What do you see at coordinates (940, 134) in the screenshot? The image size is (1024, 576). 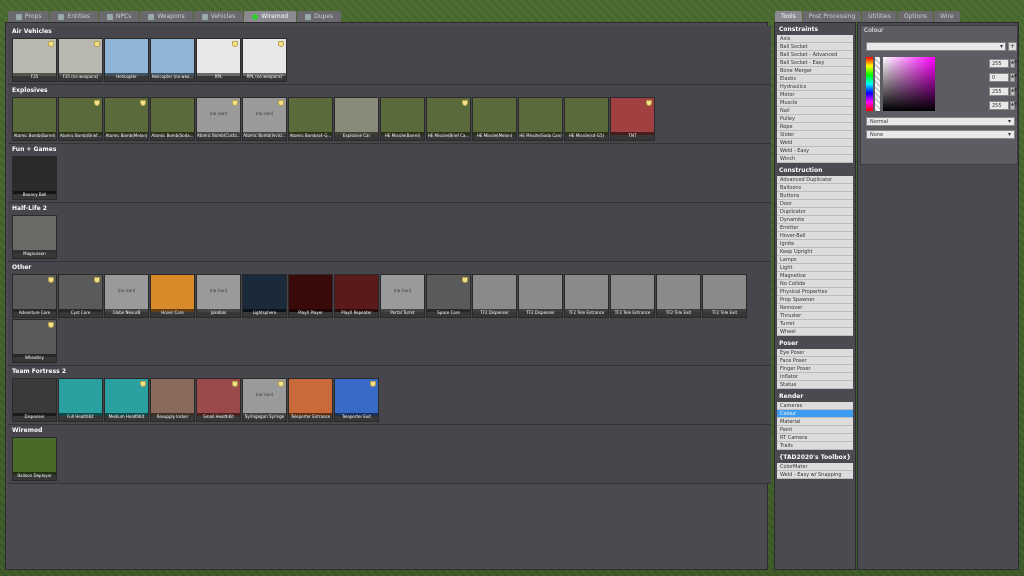 I see `render-fx-select: None ▾` at bounding box center [940, 134].